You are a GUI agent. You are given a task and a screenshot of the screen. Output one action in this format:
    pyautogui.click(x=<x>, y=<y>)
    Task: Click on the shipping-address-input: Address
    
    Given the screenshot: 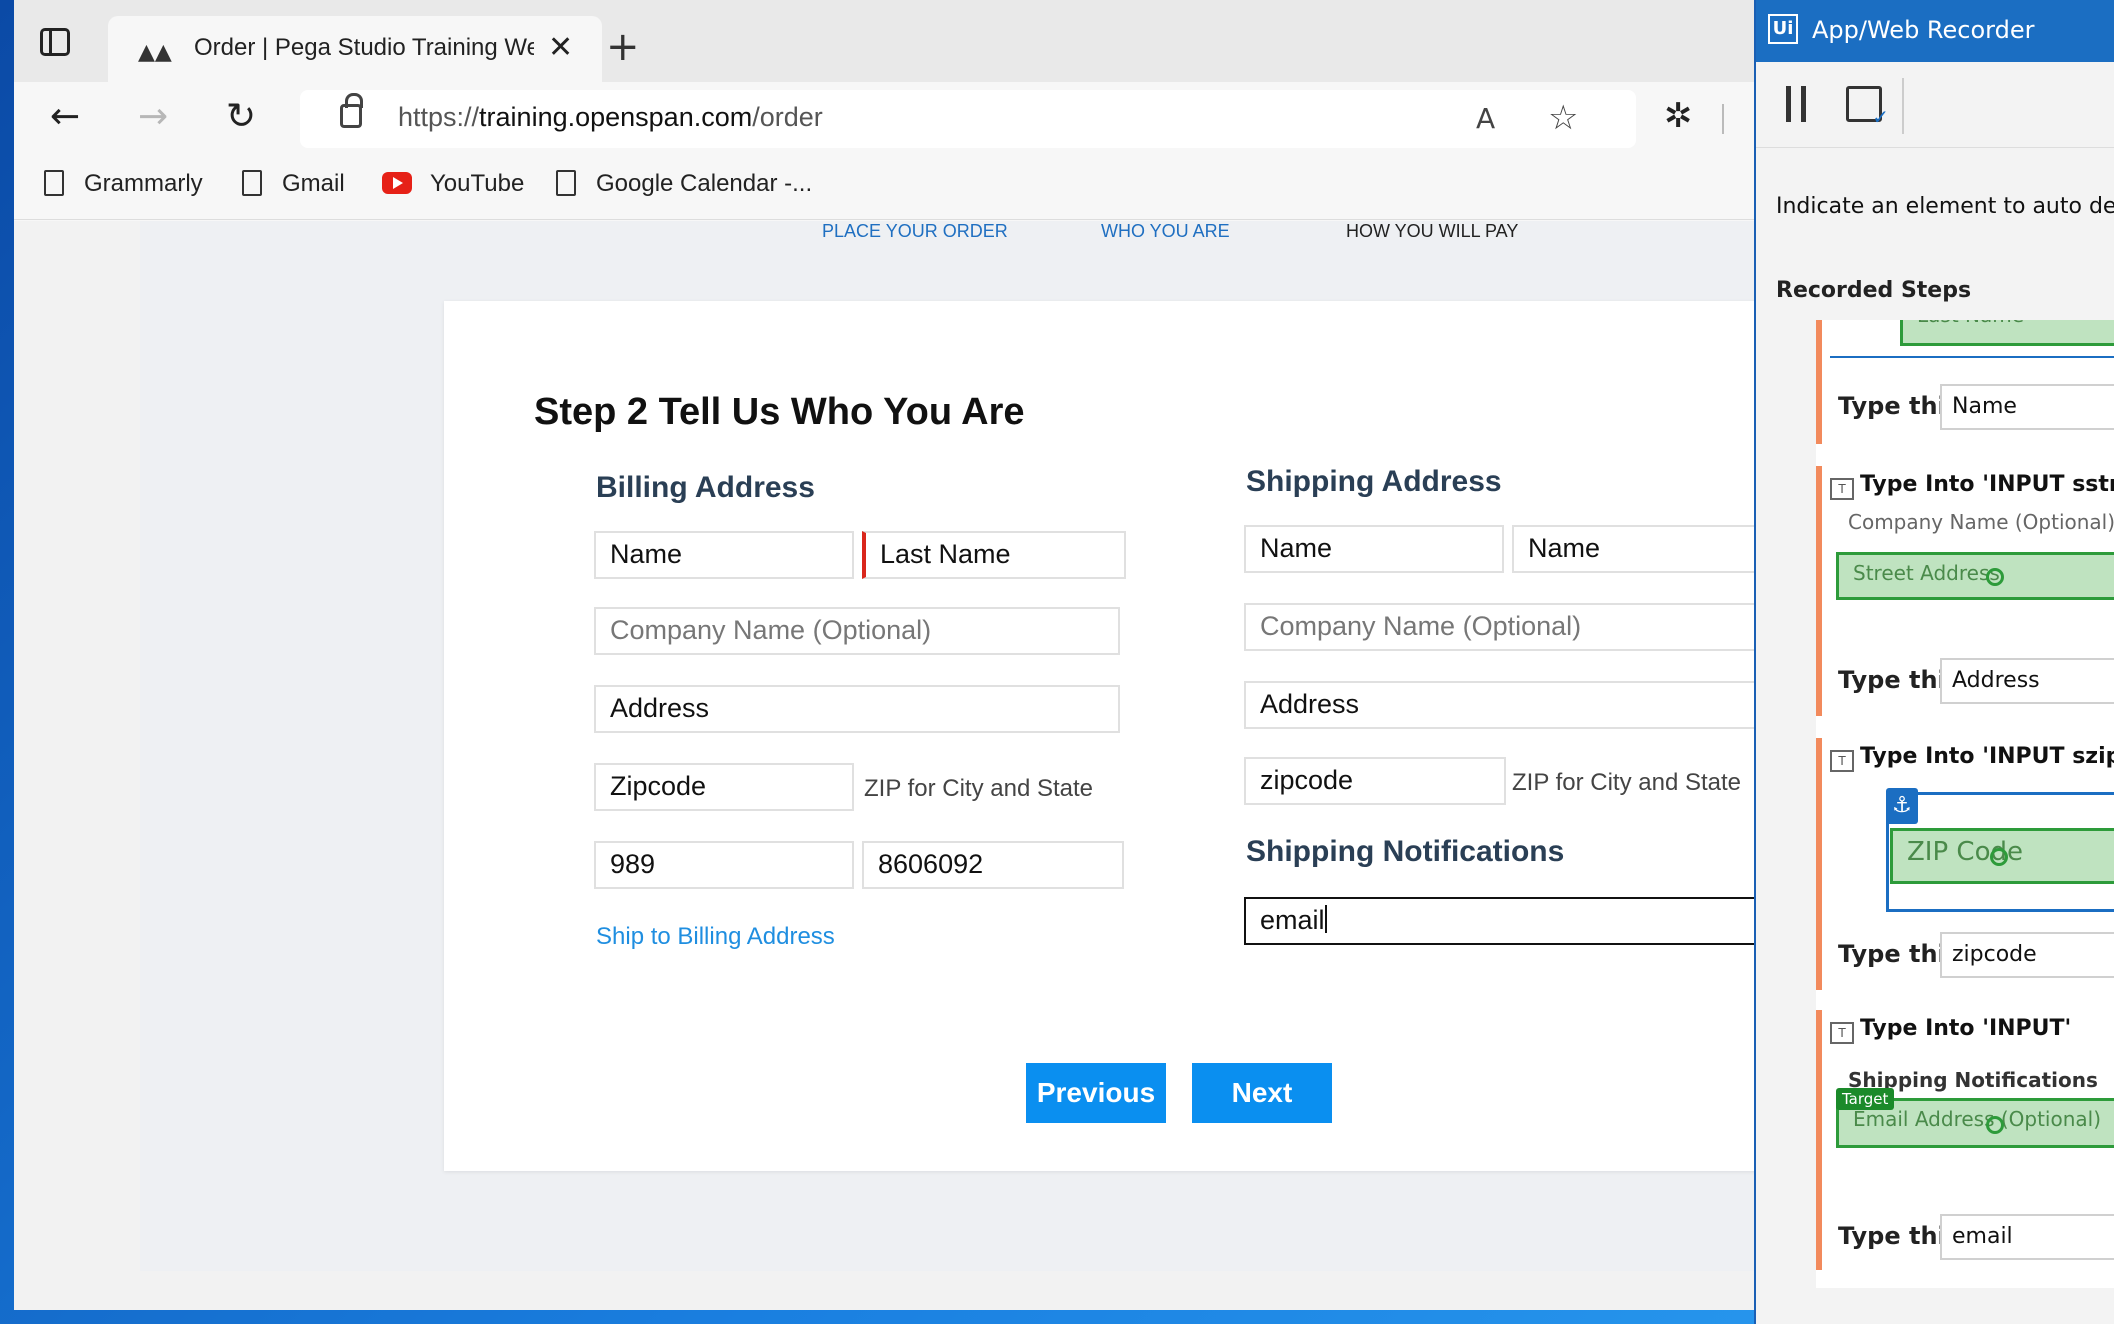 What is the action you would take?
    pyautogui.click(x=1499, y=705)
    